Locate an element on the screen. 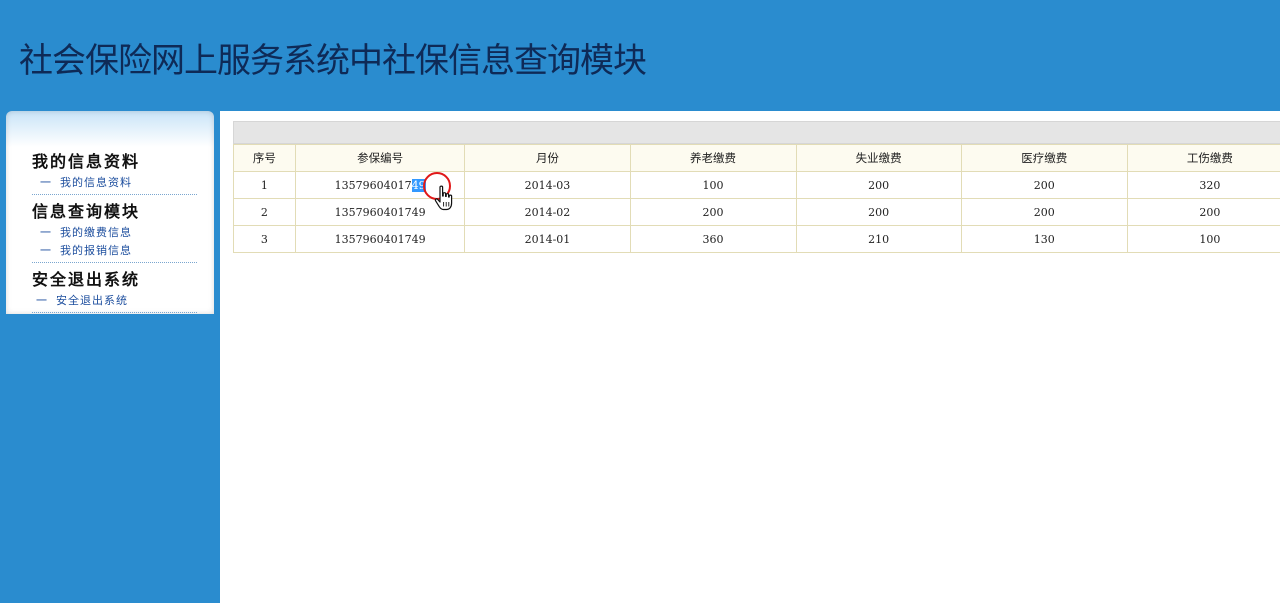  insurance-id-text: 13579604017 is located at coordinates (373, 185).